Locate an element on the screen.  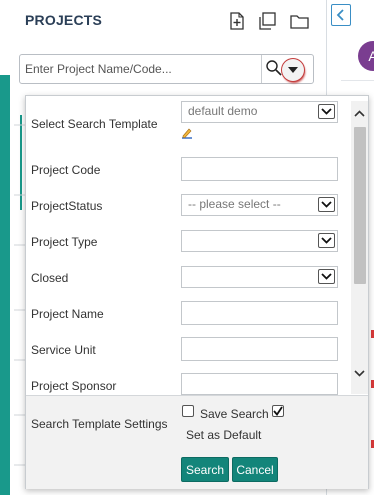
duplicate-icon is located at coordinates (267, 21).